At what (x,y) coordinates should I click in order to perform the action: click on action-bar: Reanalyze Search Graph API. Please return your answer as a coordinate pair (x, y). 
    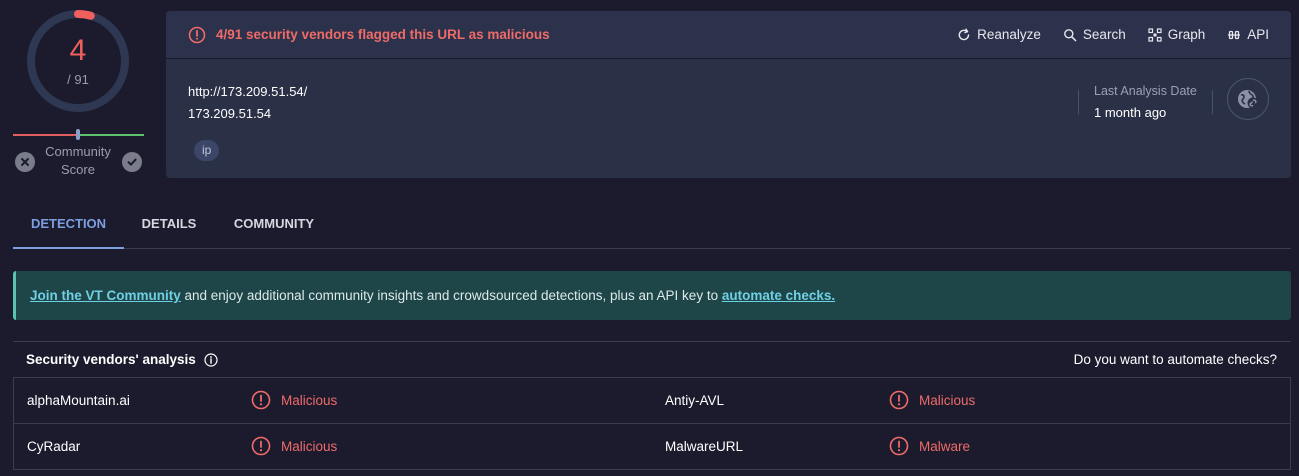
    Looking at the image, I should click on (1113, 34).